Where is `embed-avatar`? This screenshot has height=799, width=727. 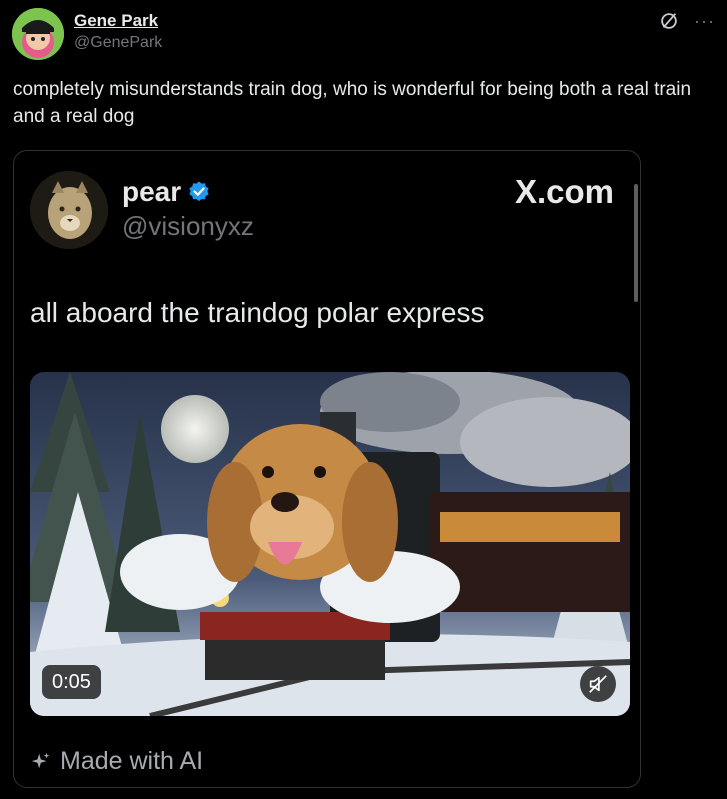 embed-avatar is located at coordinates (69, 210).